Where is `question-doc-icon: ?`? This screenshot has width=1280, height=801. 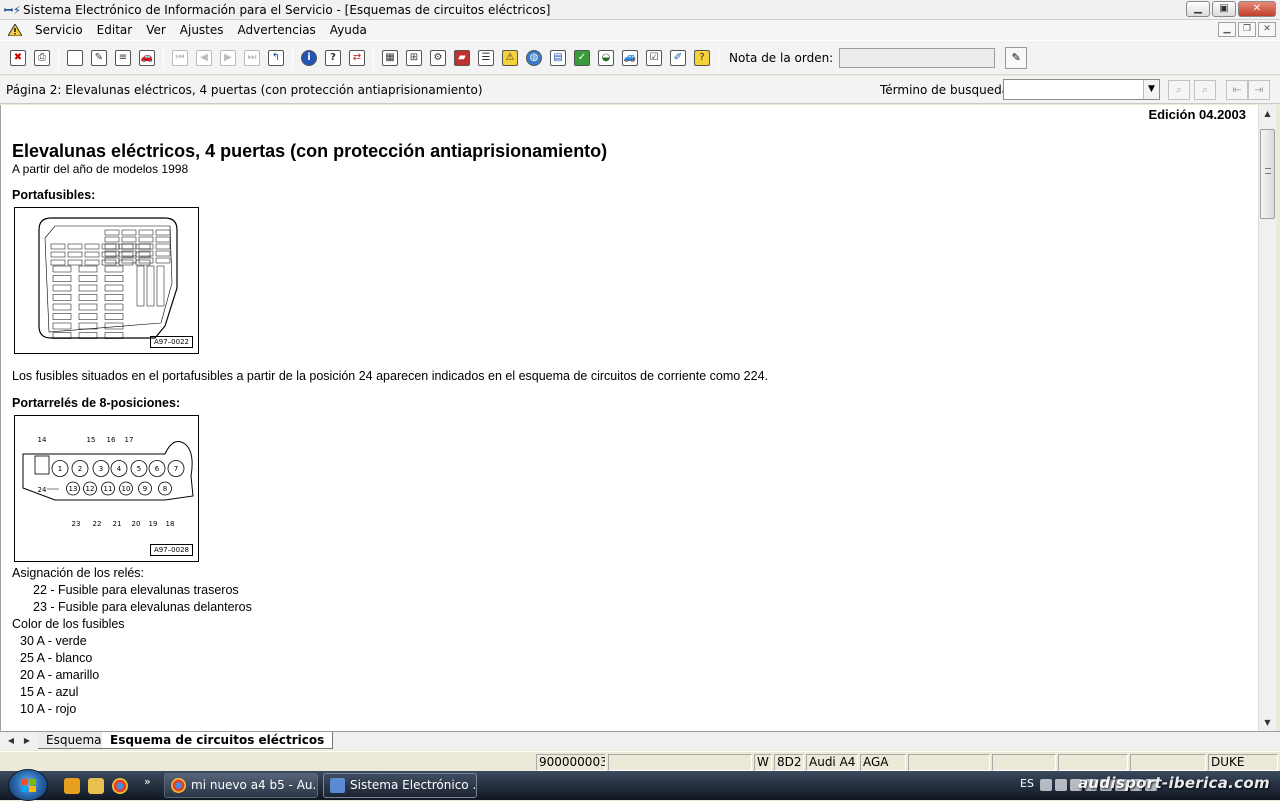 question-doc-icon: ? is located at coordinates (702, 58).